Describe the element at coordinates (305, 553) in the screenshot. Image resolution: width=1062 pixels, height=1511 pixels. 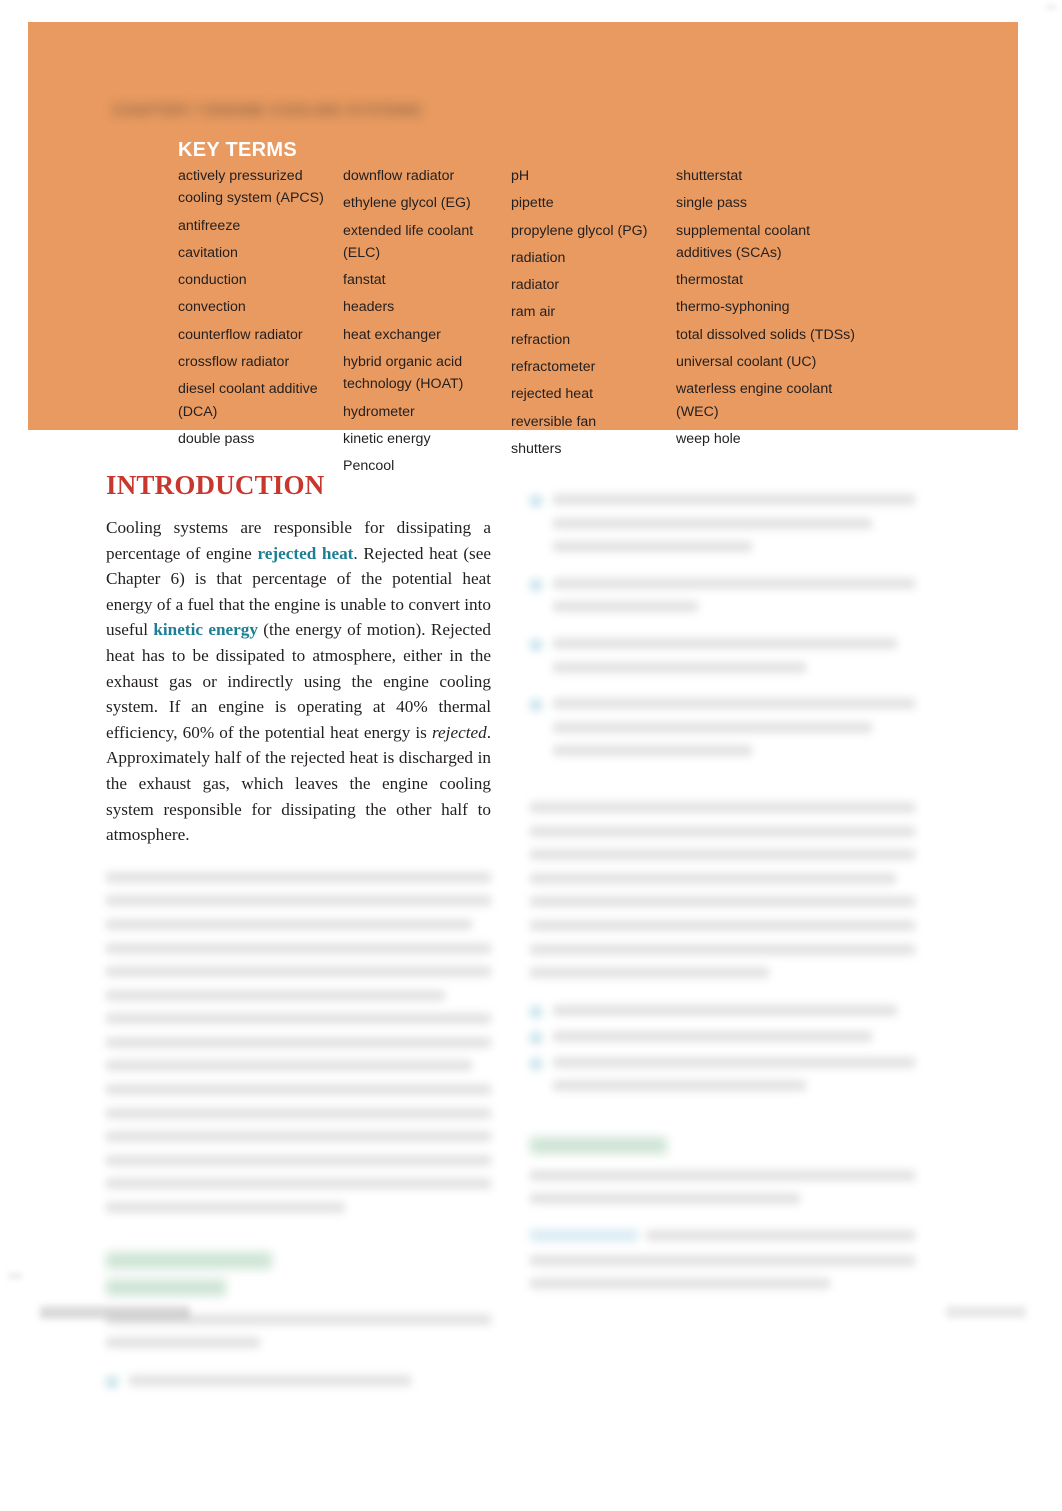
I see `key-term-rejected-heat: rejected heat` at that location.